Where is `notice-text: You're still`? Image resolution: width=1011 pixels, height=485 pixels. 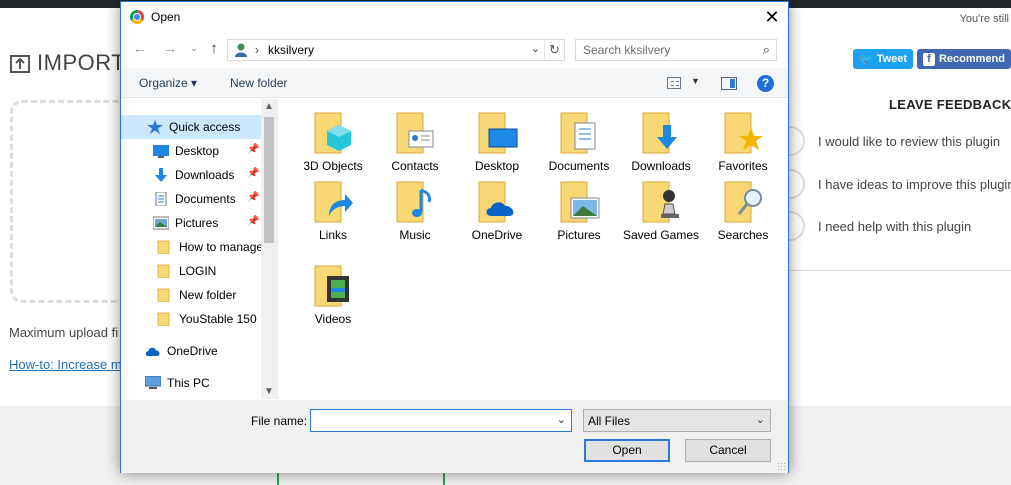
notice-text: You're still is located at coordinates (984, 19).